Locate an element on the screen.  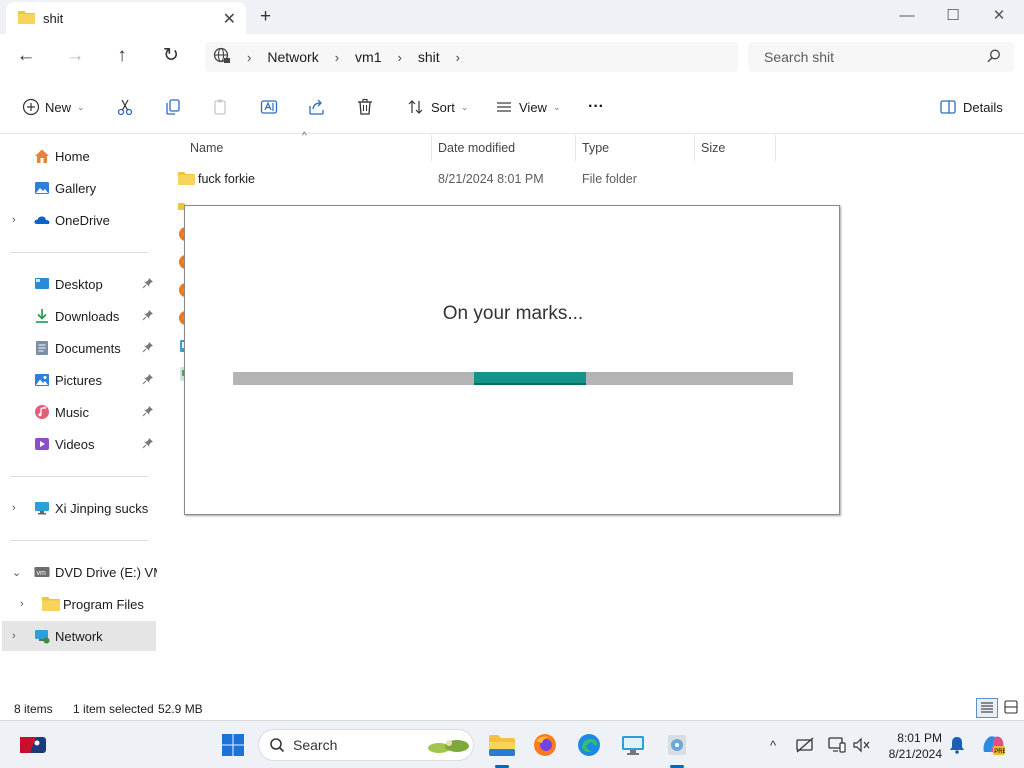
breadcrumb-vm1: vm1 is located at coordinates (368, 57).